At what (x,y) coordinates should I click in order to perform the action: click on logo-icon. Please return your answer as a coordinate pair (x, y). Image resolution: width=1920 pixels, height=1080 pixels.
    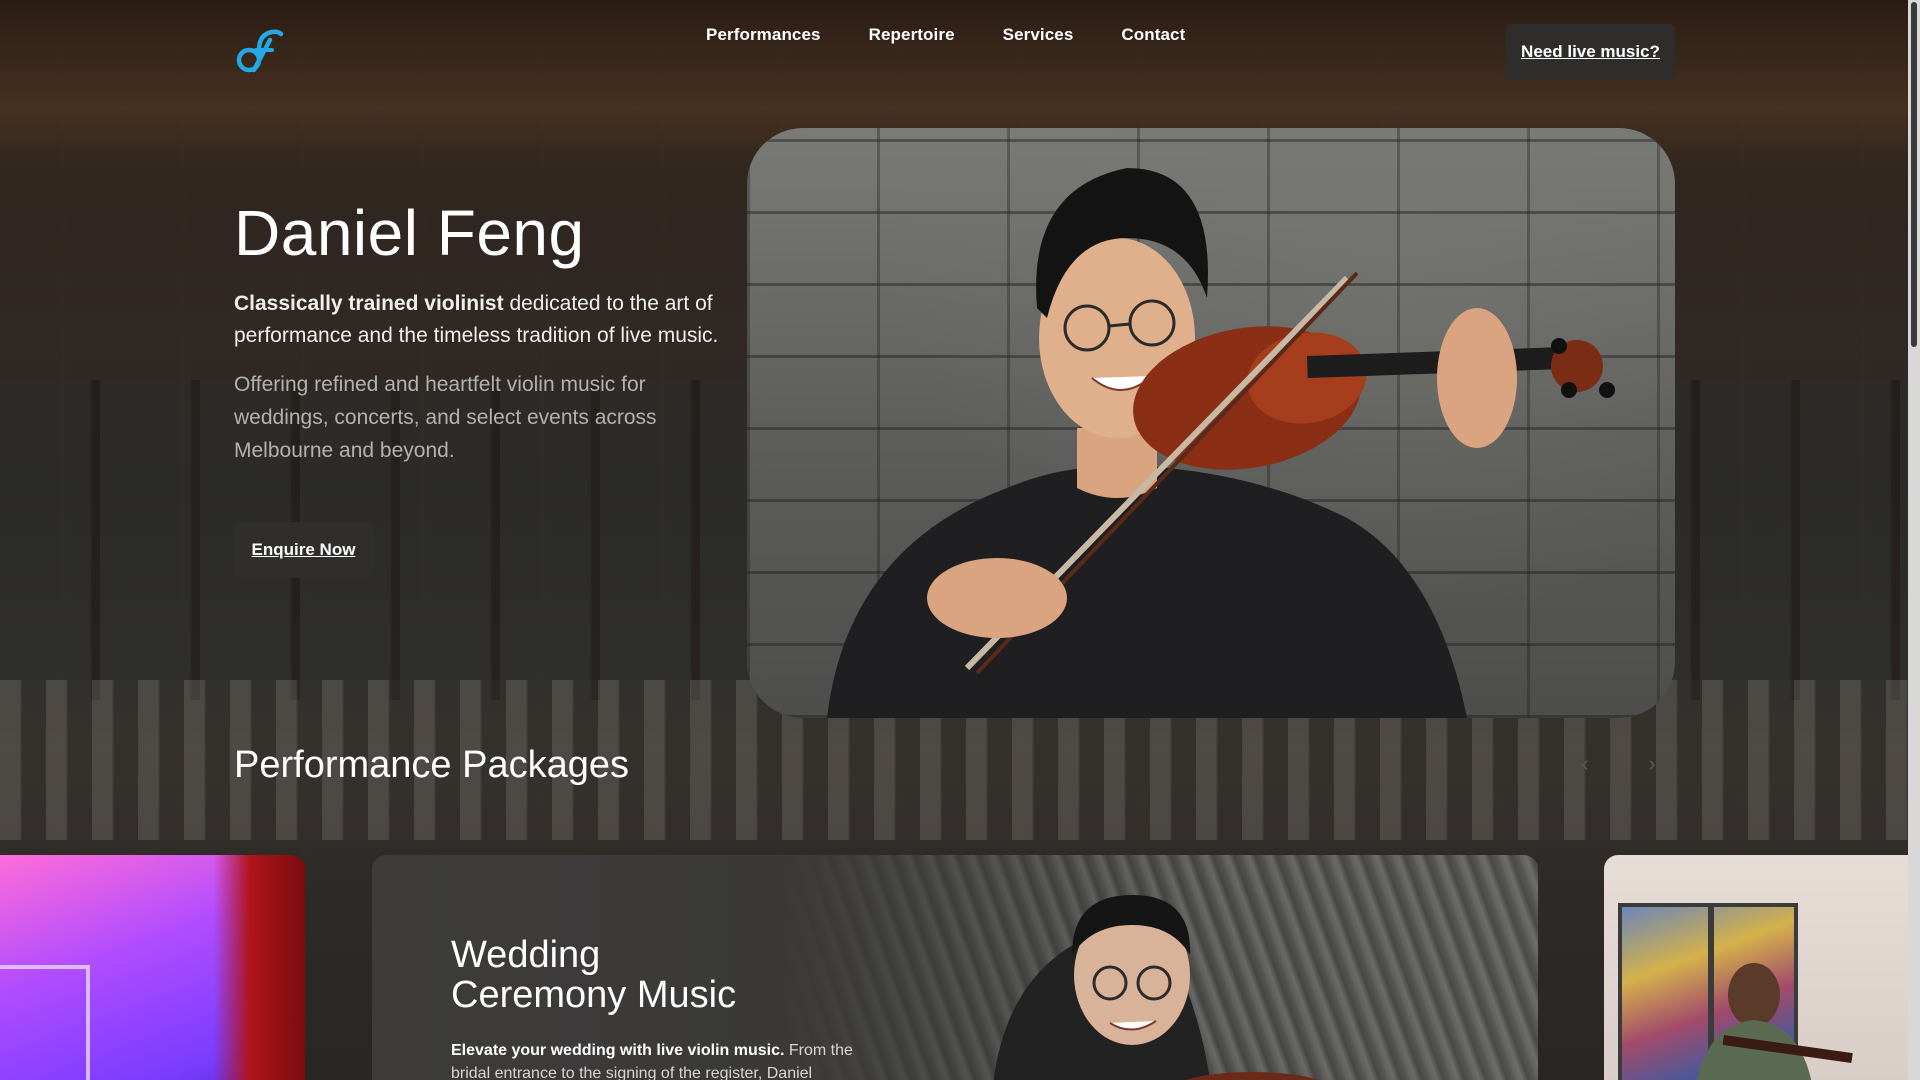
    Looking at the image, I should click on (260, 51).